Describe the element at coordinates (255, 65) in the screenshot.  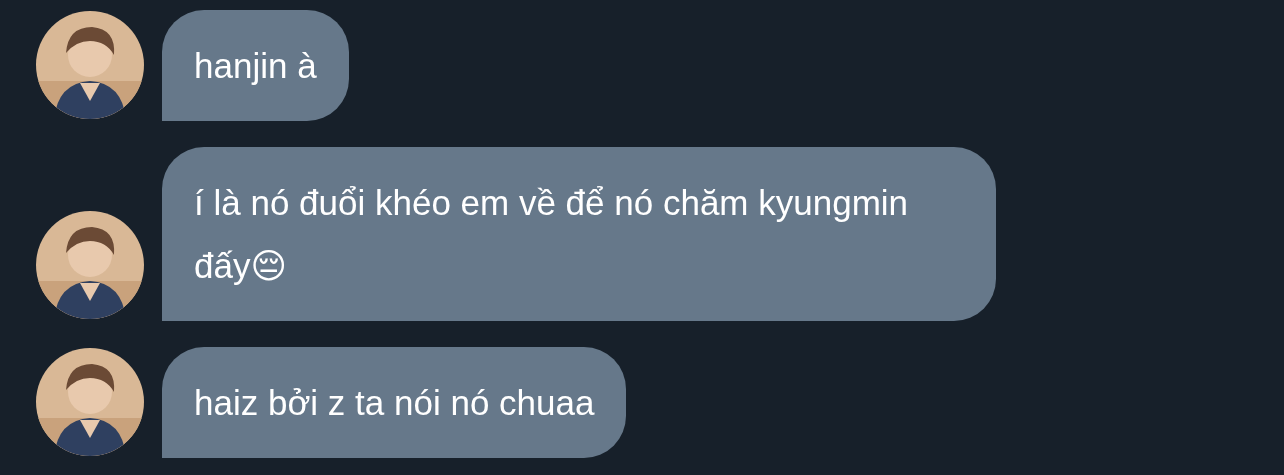
I see `message-text: hanjin à` at that location.